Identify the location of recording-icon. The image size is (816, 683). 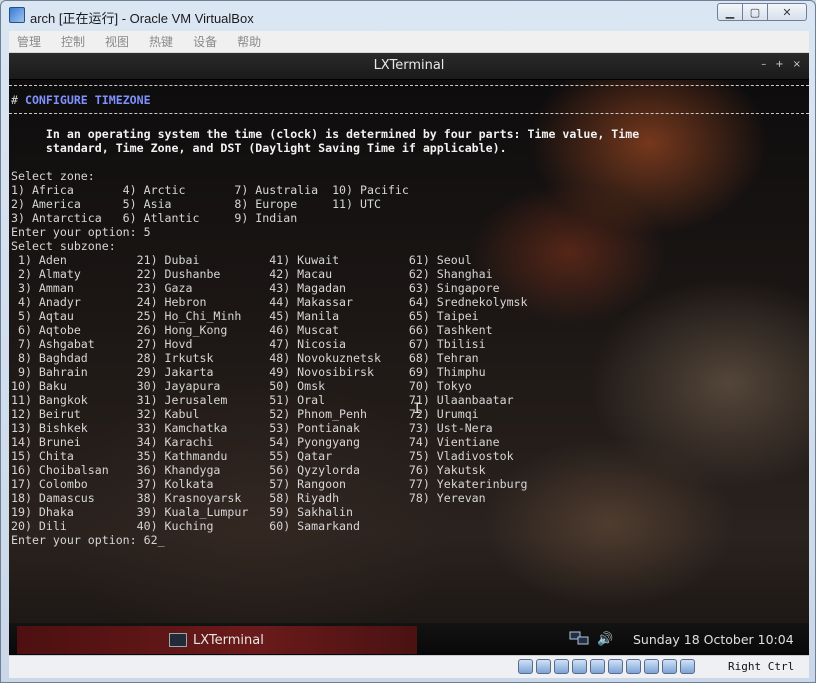
(651, 666).